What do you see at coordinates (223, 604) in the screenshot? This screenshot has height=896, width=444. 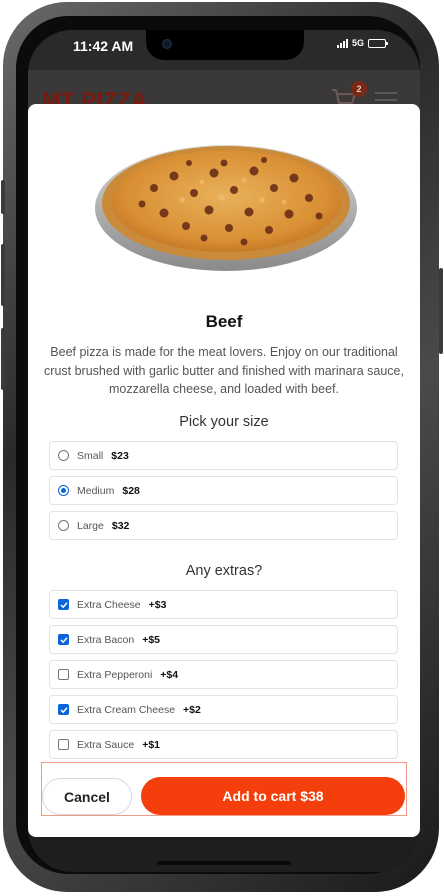 I see `extra-option-cheese: Extra Cheese +$3` at bounding box center [223, 604].